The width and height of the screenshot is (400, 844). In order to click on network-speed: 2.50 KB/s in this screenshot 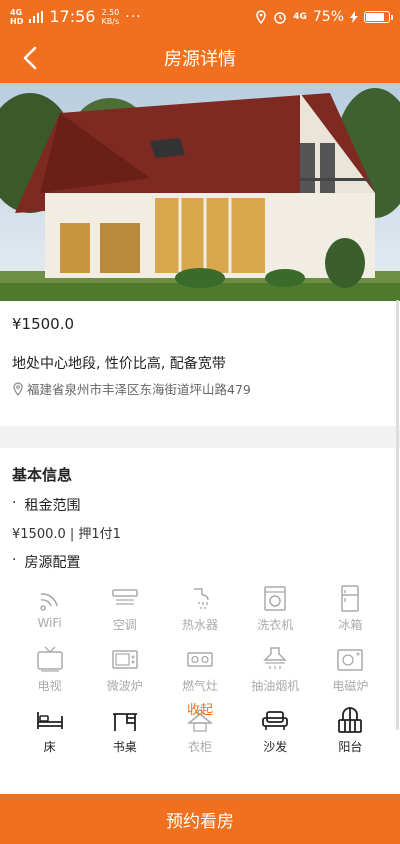, I will do `click(110, 16)`.